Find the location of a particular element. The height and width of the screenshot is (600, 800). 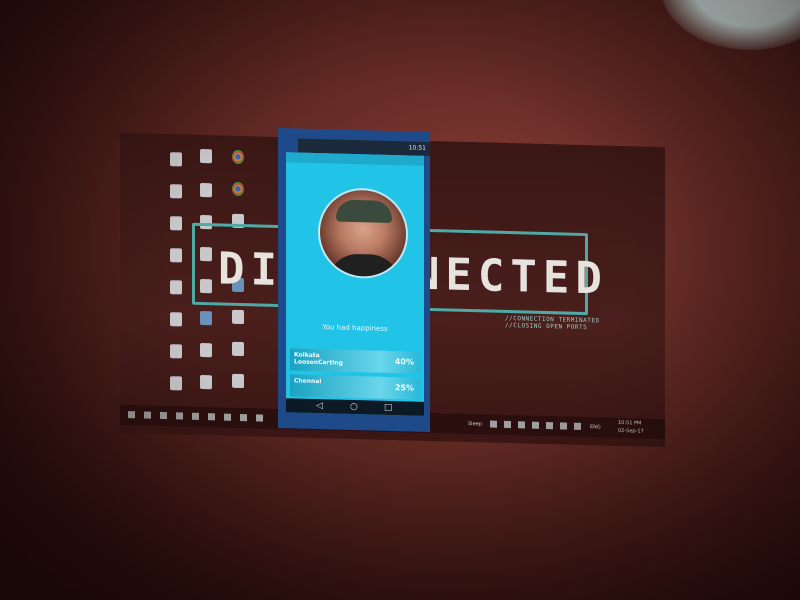

language-indicator: ENG is located at coordinates (595, 427).